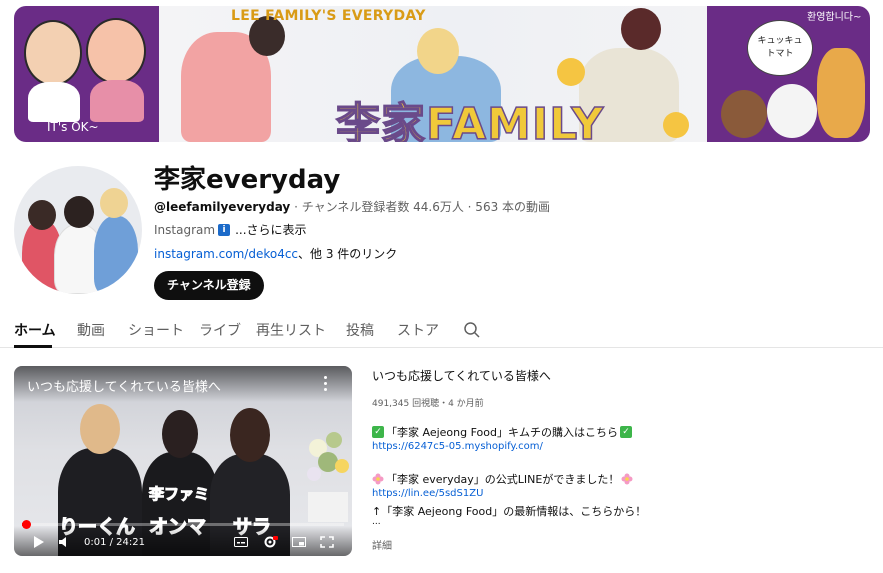 The width and height of the screenshot is (883, 573). I want to click on banner-left-panel: IT's OK~, so click(86, 74).